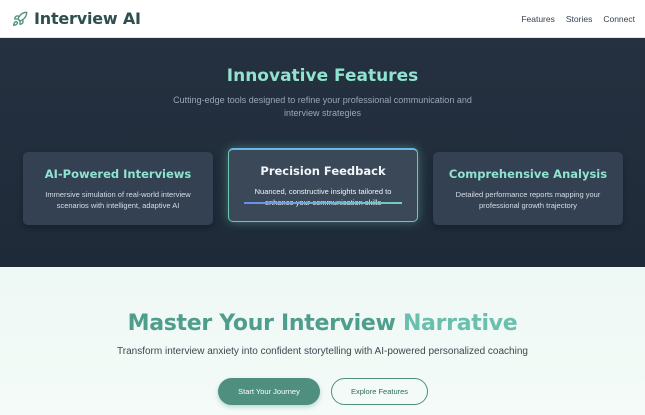 This screenshot has height=415, width=645. Describe the element at coordinates (322, 76) in the screenshot. I see `features-title: Innovative Features` at that location.